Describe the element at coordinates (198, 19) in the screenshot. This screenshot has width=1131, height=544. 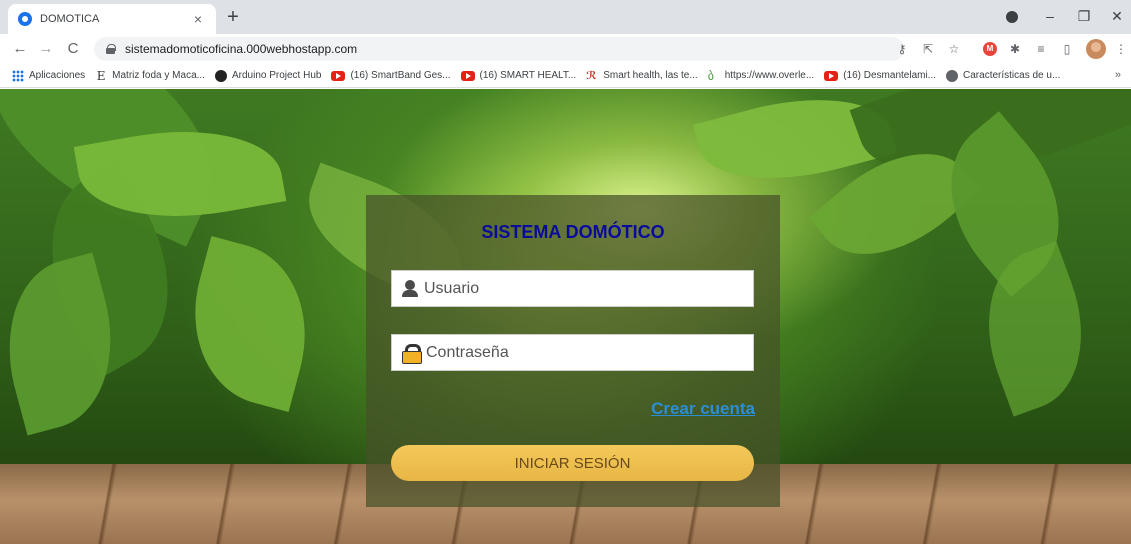
I see `tab-close-icon: ×` at that location.